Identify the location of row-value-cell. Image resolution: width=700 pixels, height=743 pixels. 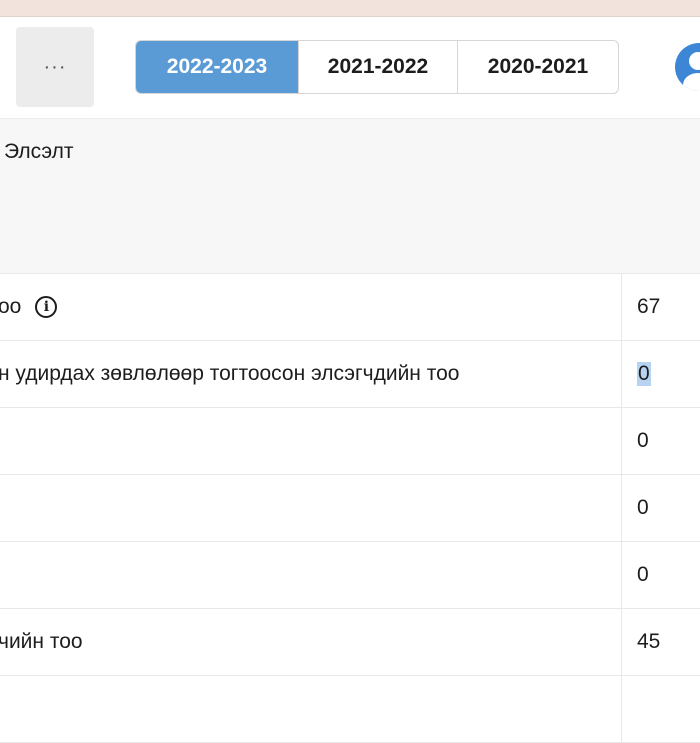
(660, 709).